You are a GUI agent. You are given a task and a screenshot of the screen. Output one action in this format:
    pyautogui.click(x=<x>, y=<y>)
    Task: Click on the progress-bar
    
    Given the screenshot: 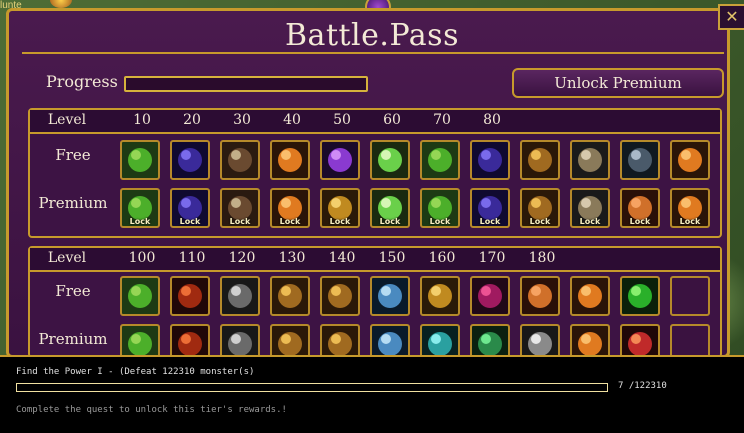 What is the action you would take?
    pyautogui.click(x=246, y=84)
    